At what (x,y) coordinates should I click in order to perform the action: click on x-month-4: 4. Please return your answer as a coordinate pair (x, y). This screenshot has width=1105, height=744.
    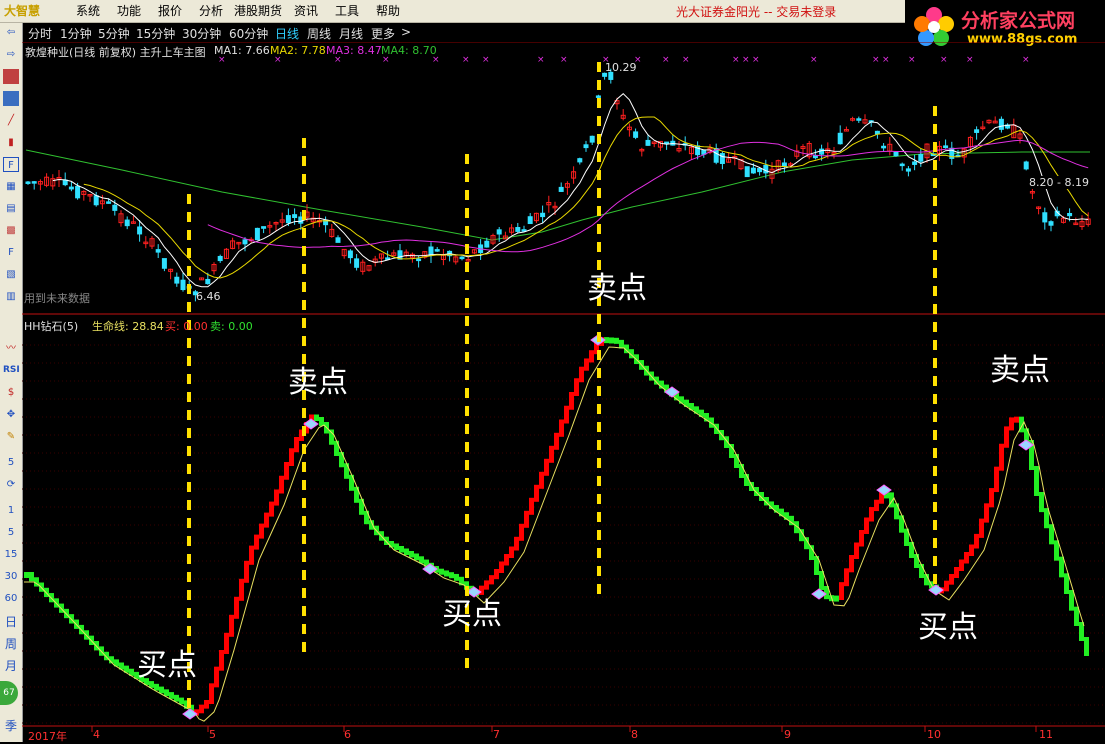
    Looking at the image, I should click on (96, 734).